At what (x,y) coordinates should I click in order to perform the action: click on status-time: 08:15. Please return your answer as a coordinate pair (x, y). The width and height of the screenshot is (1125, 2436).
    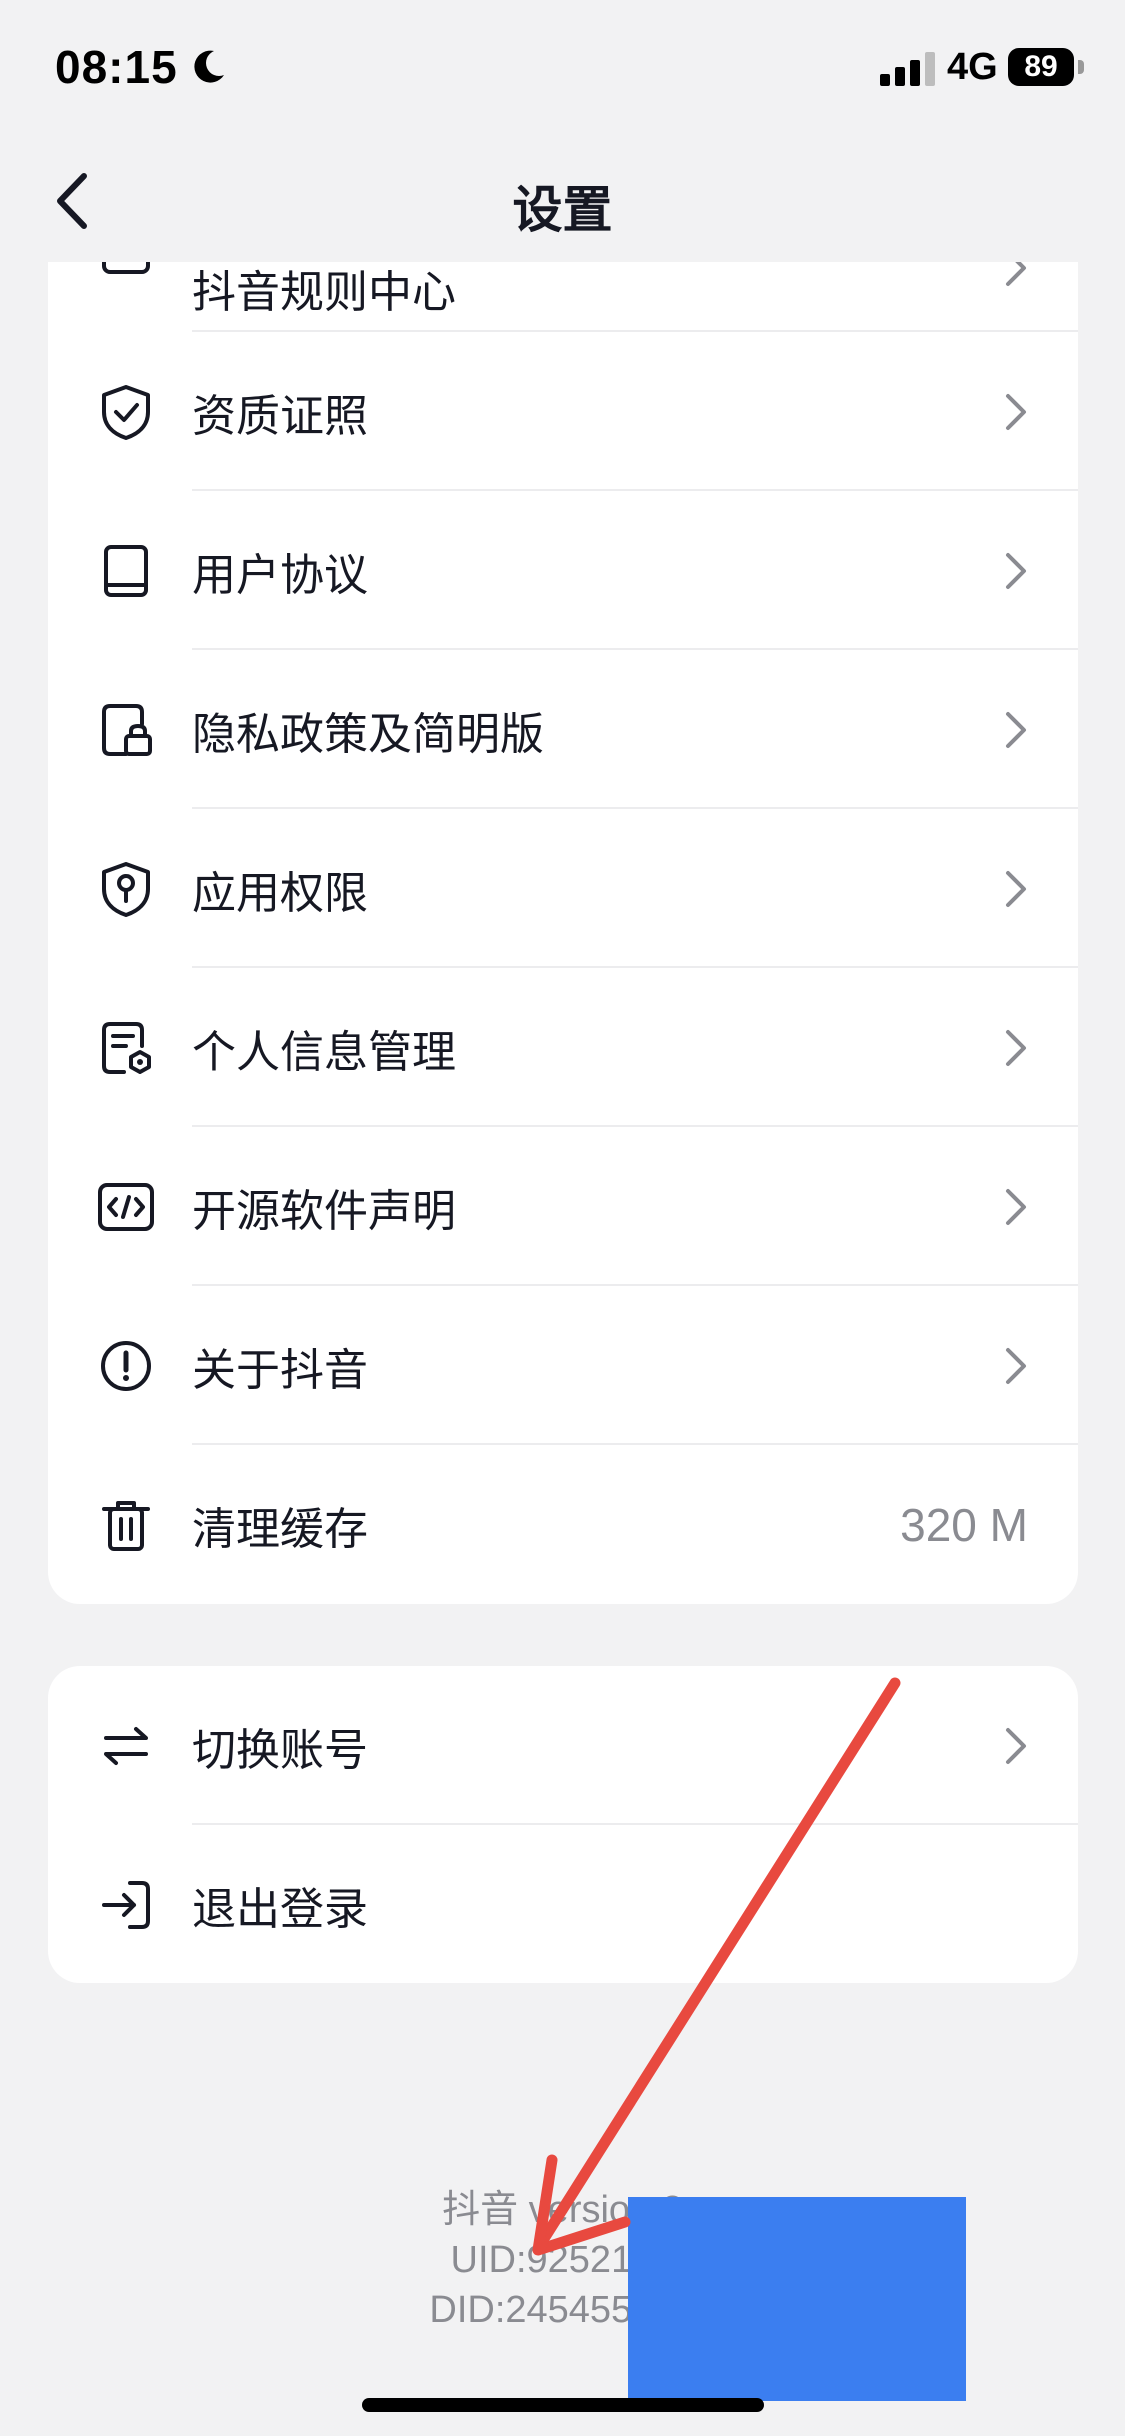
    Looking at the image, I should click on (116, 67).